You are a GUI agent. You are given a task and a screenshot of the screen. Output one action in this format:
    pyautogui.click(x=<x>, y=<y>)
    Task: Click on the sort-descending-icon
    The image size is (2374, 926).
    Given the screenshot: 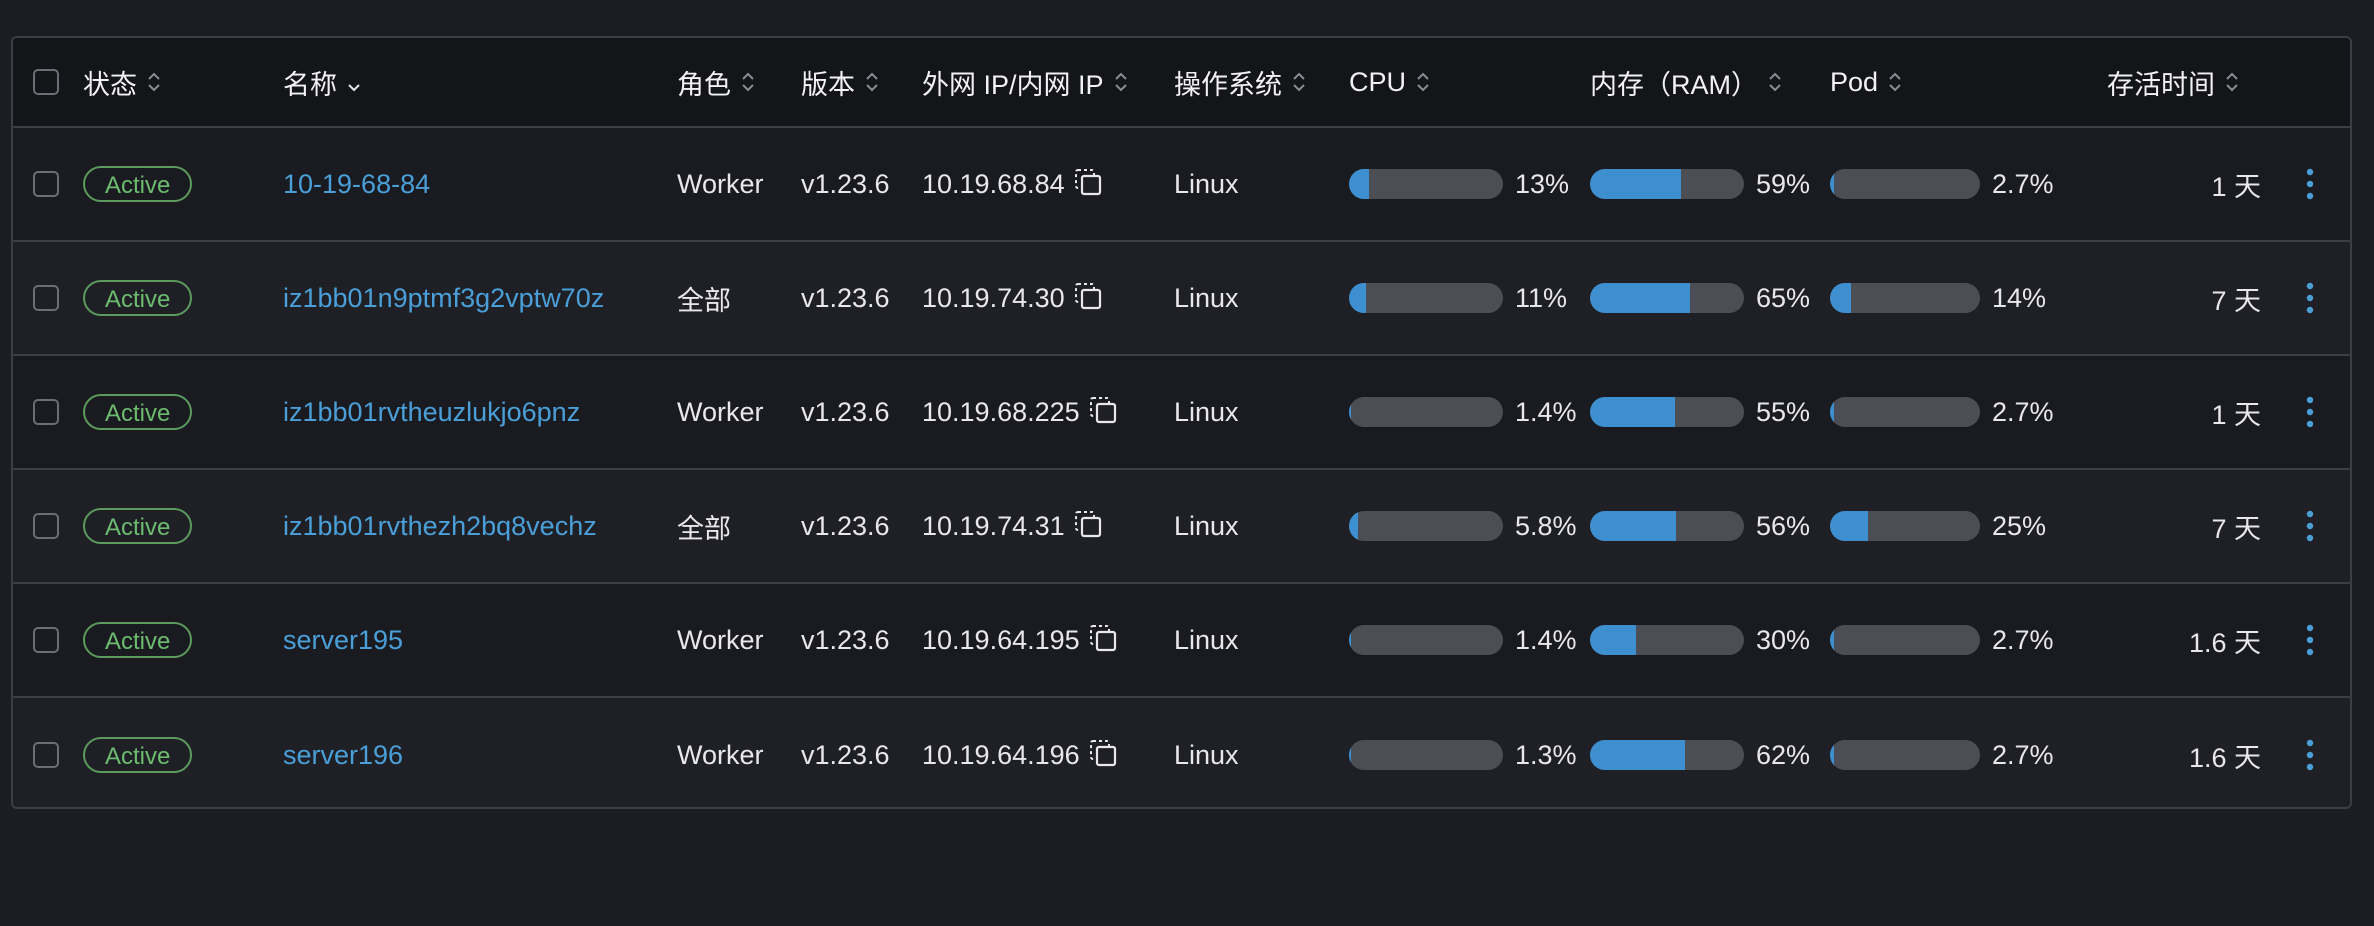 What is the action you would take?
    pyautogui.click(x=354, y=82)
    